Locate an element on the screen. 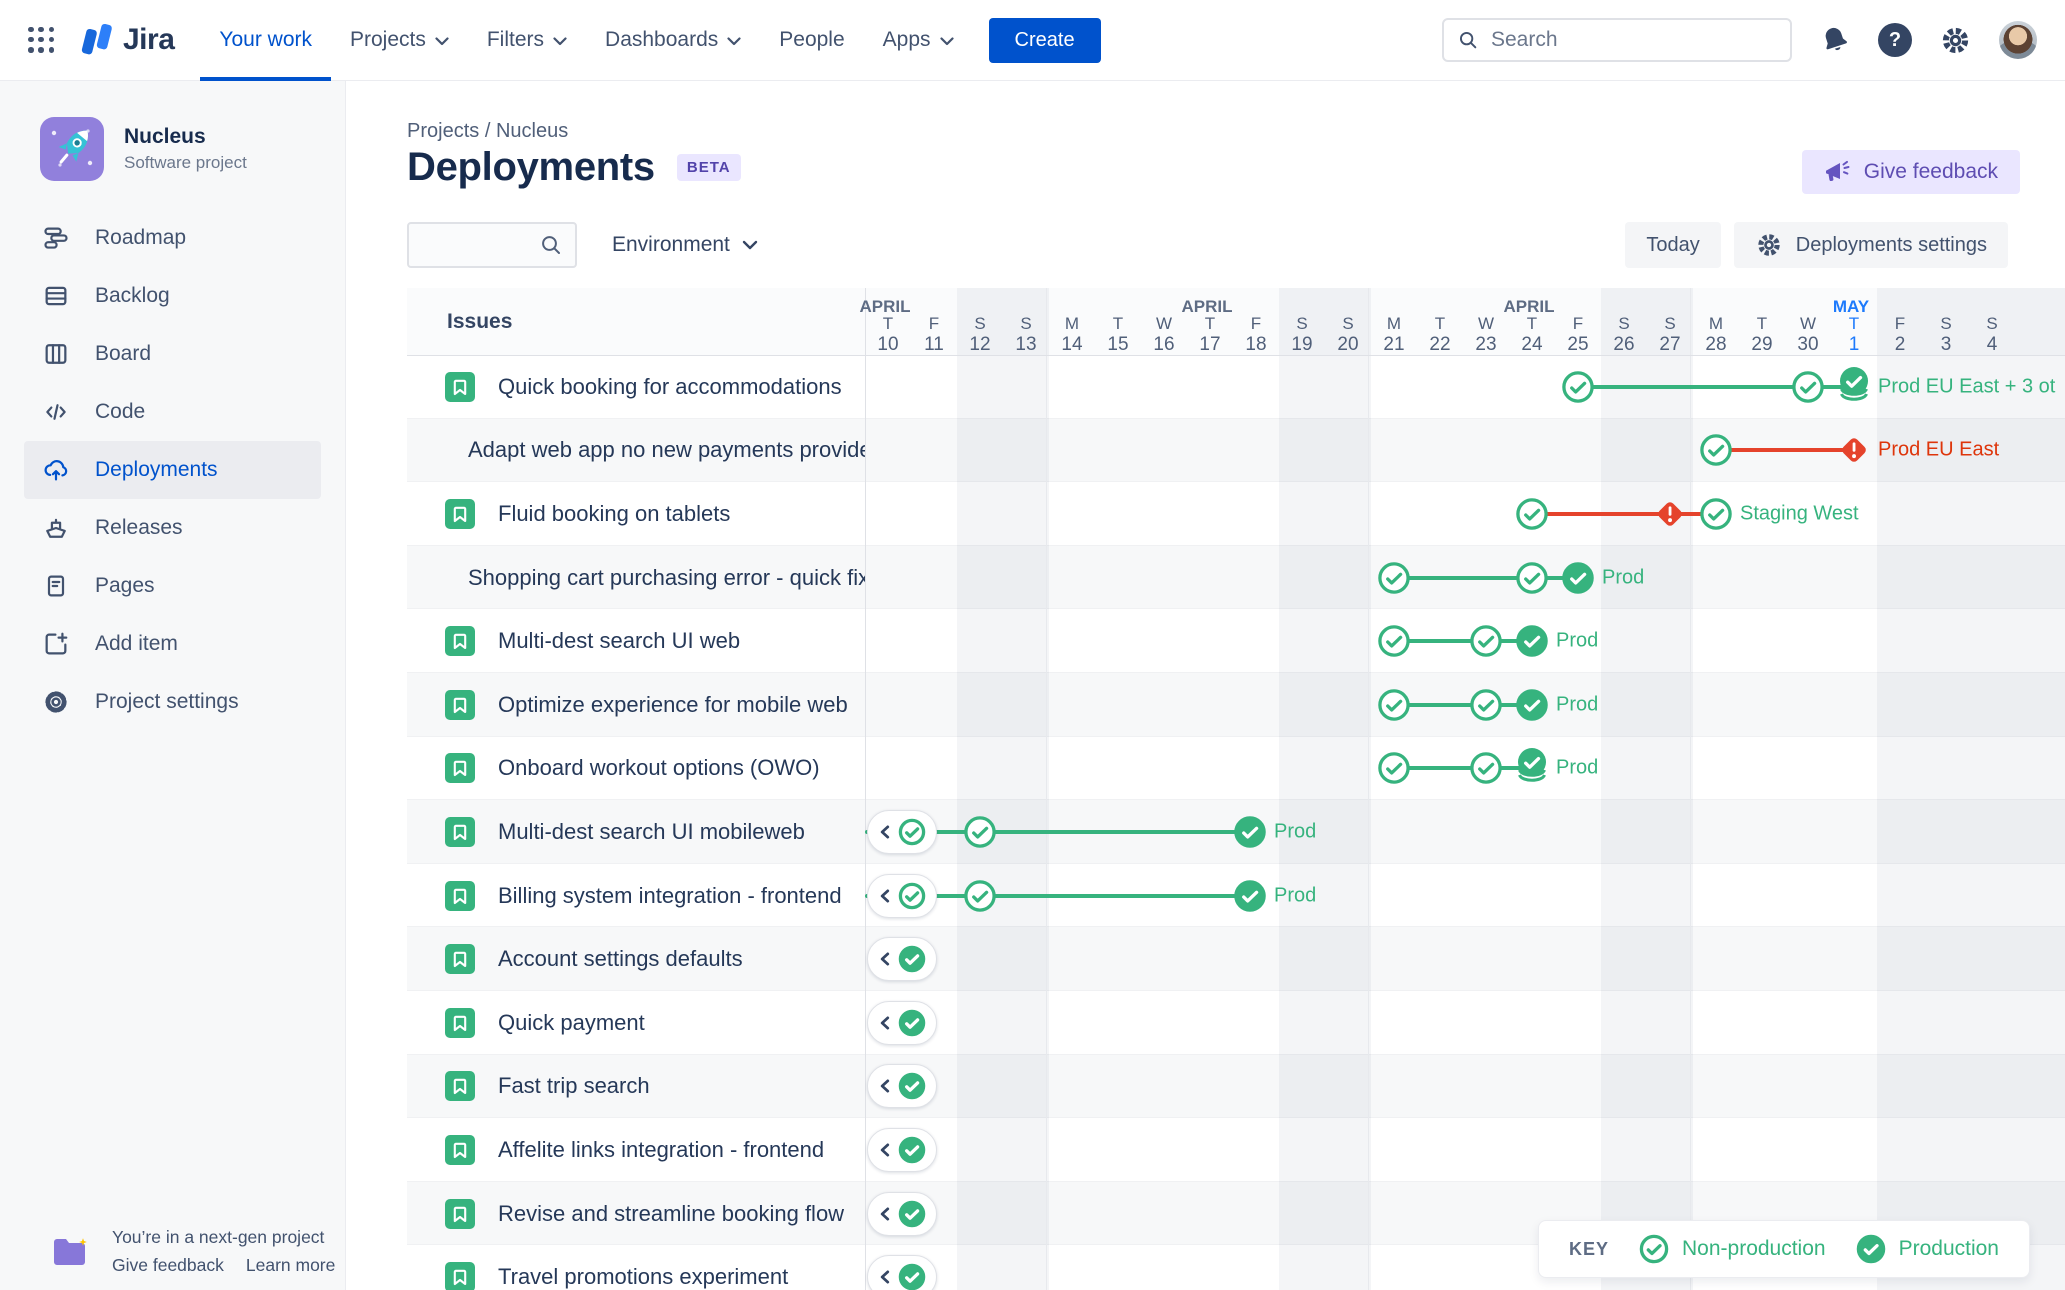  issue-title: Multi-dest search UI web is located at coordinates (619, 641).